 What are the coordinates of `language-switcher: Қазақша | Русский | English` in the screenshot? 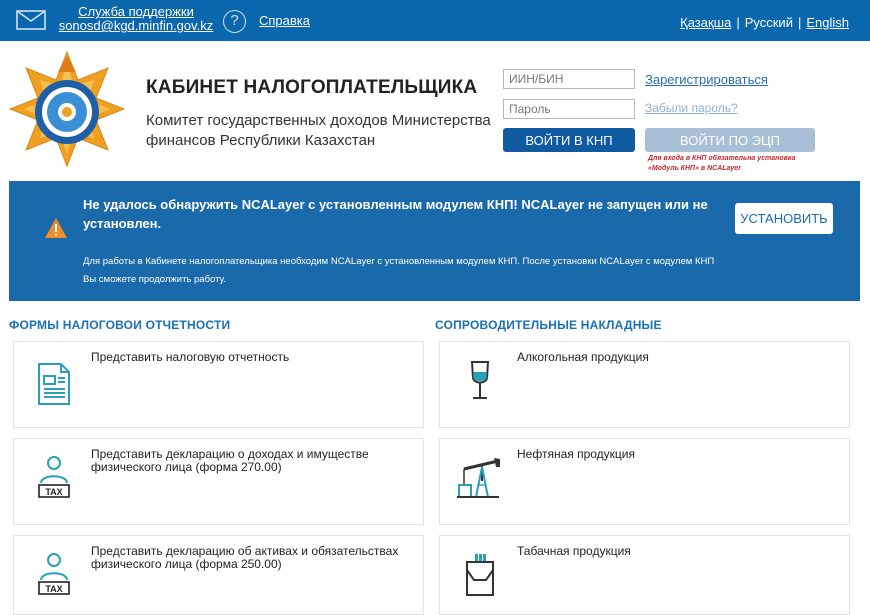 It's located at (764, 22).